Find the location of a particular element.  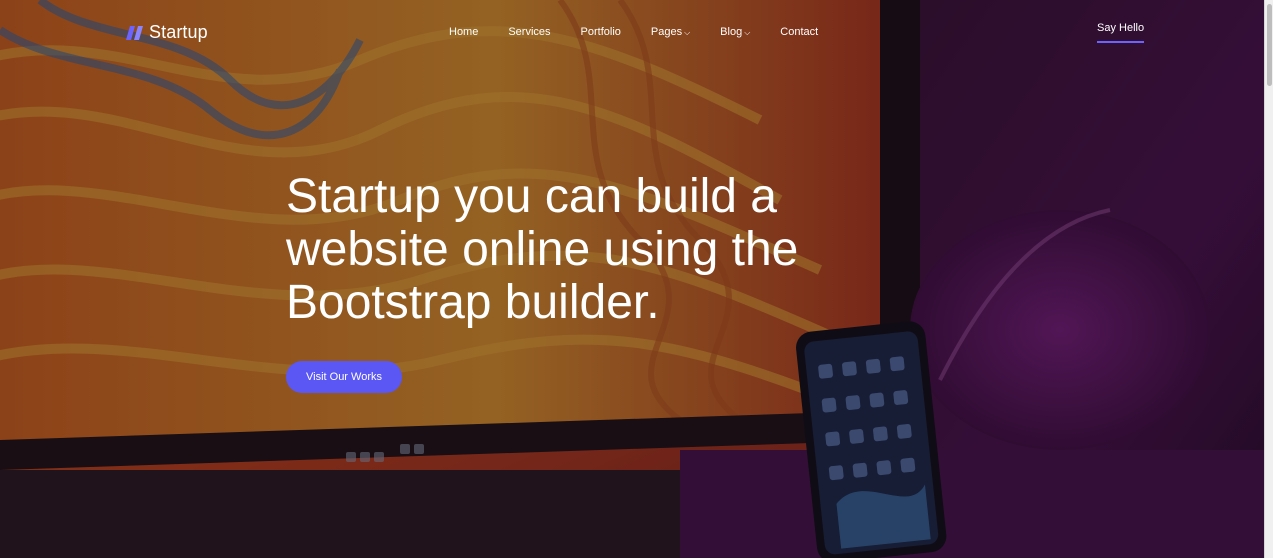

nav-label: Contact is located at coordinates (799, 32).